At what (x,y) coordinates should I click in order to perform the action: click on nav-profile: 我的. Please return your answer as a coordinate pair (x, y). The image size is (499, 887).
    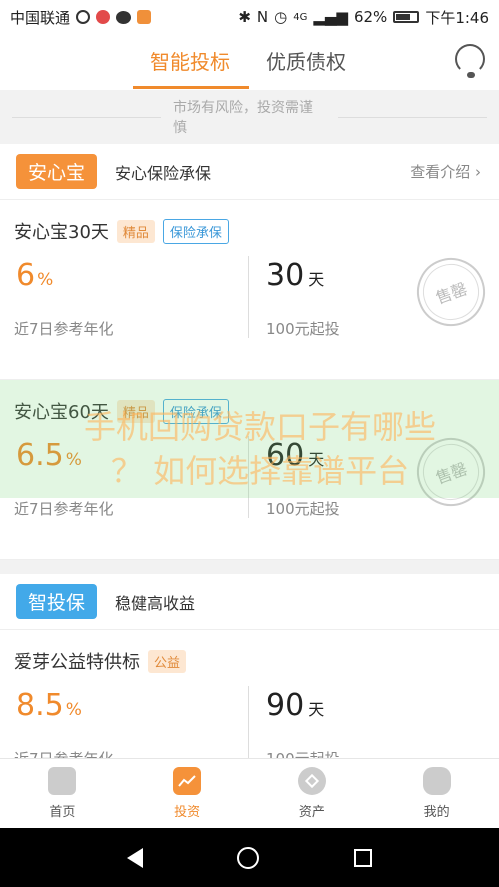
    Looking at the image, I should click on (436, 793).